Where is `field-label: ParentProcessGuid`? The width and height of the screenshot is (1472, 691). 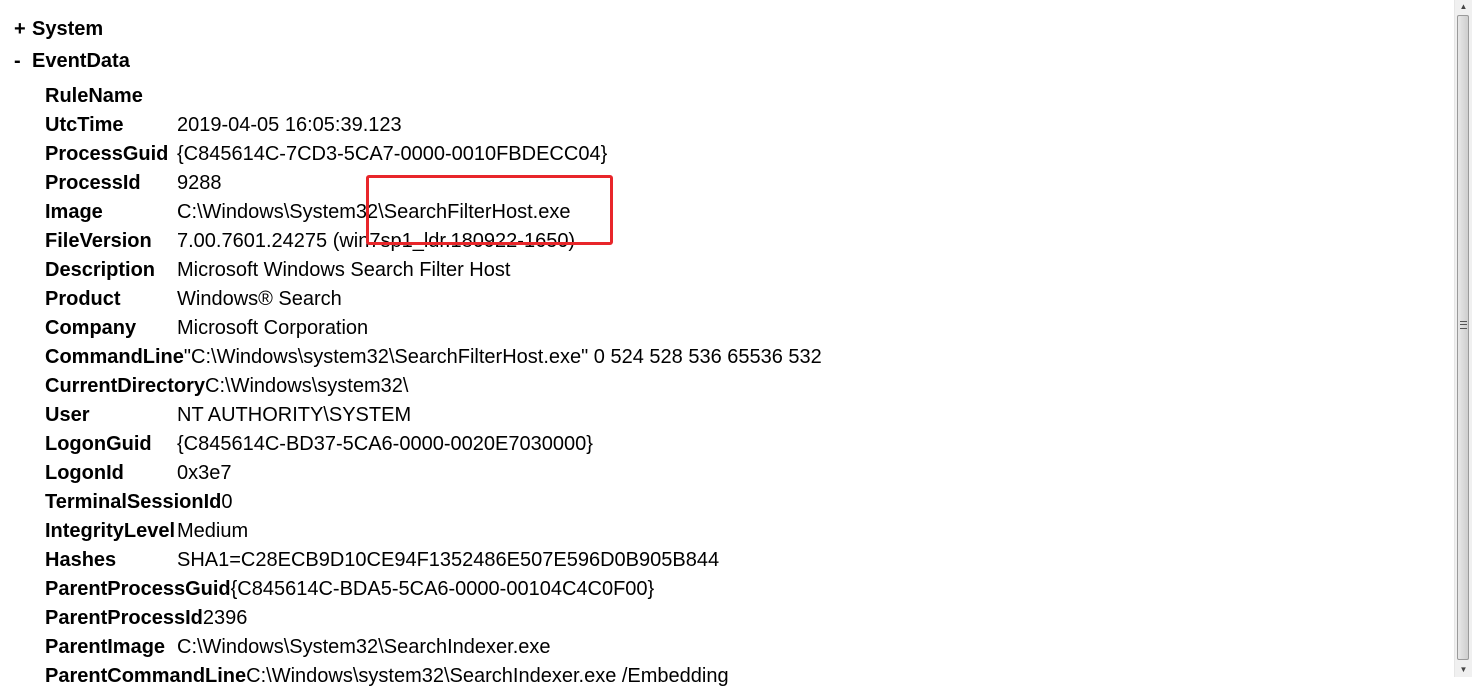 field-label: ParentProcessGuid is located at coordinates (138, 589).